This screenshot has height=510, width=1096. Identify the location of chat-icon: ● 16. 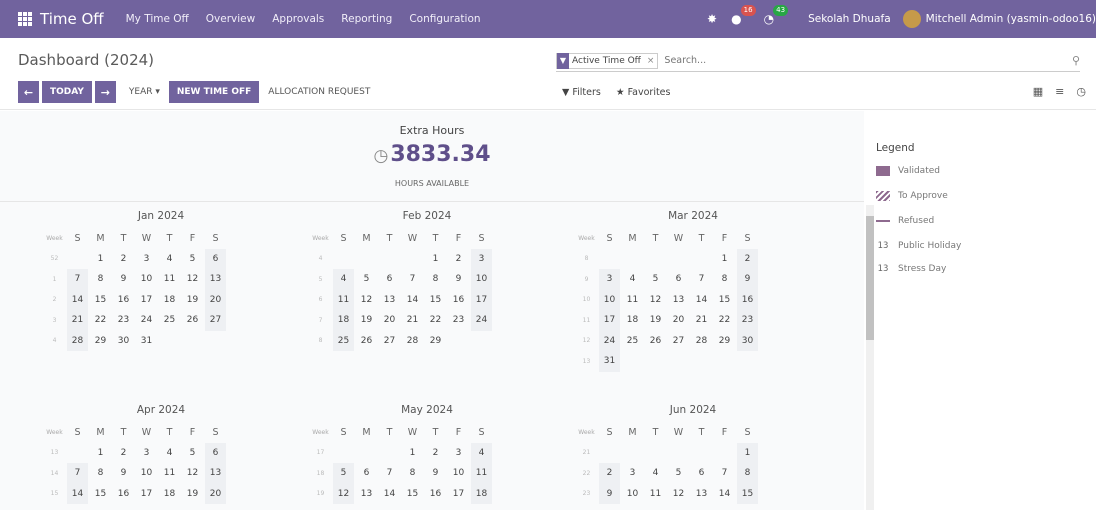
(743, 15).